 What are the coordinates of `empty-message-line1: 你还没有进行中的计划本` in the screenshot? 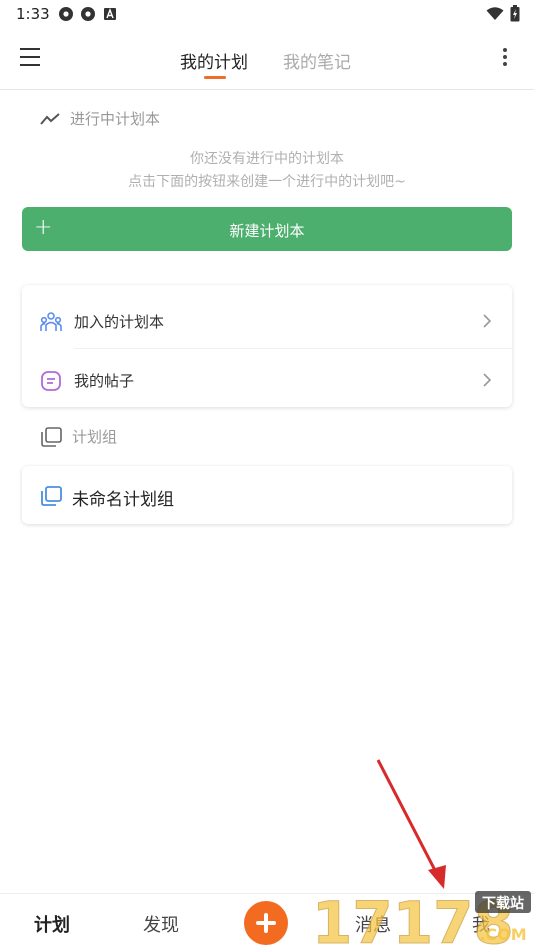 It's located at (267, 159).